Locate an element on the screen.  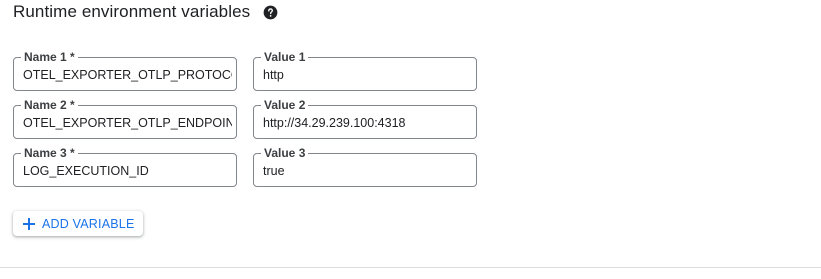
section-header: Runtime environment variables is located at coordinates (145, 12).